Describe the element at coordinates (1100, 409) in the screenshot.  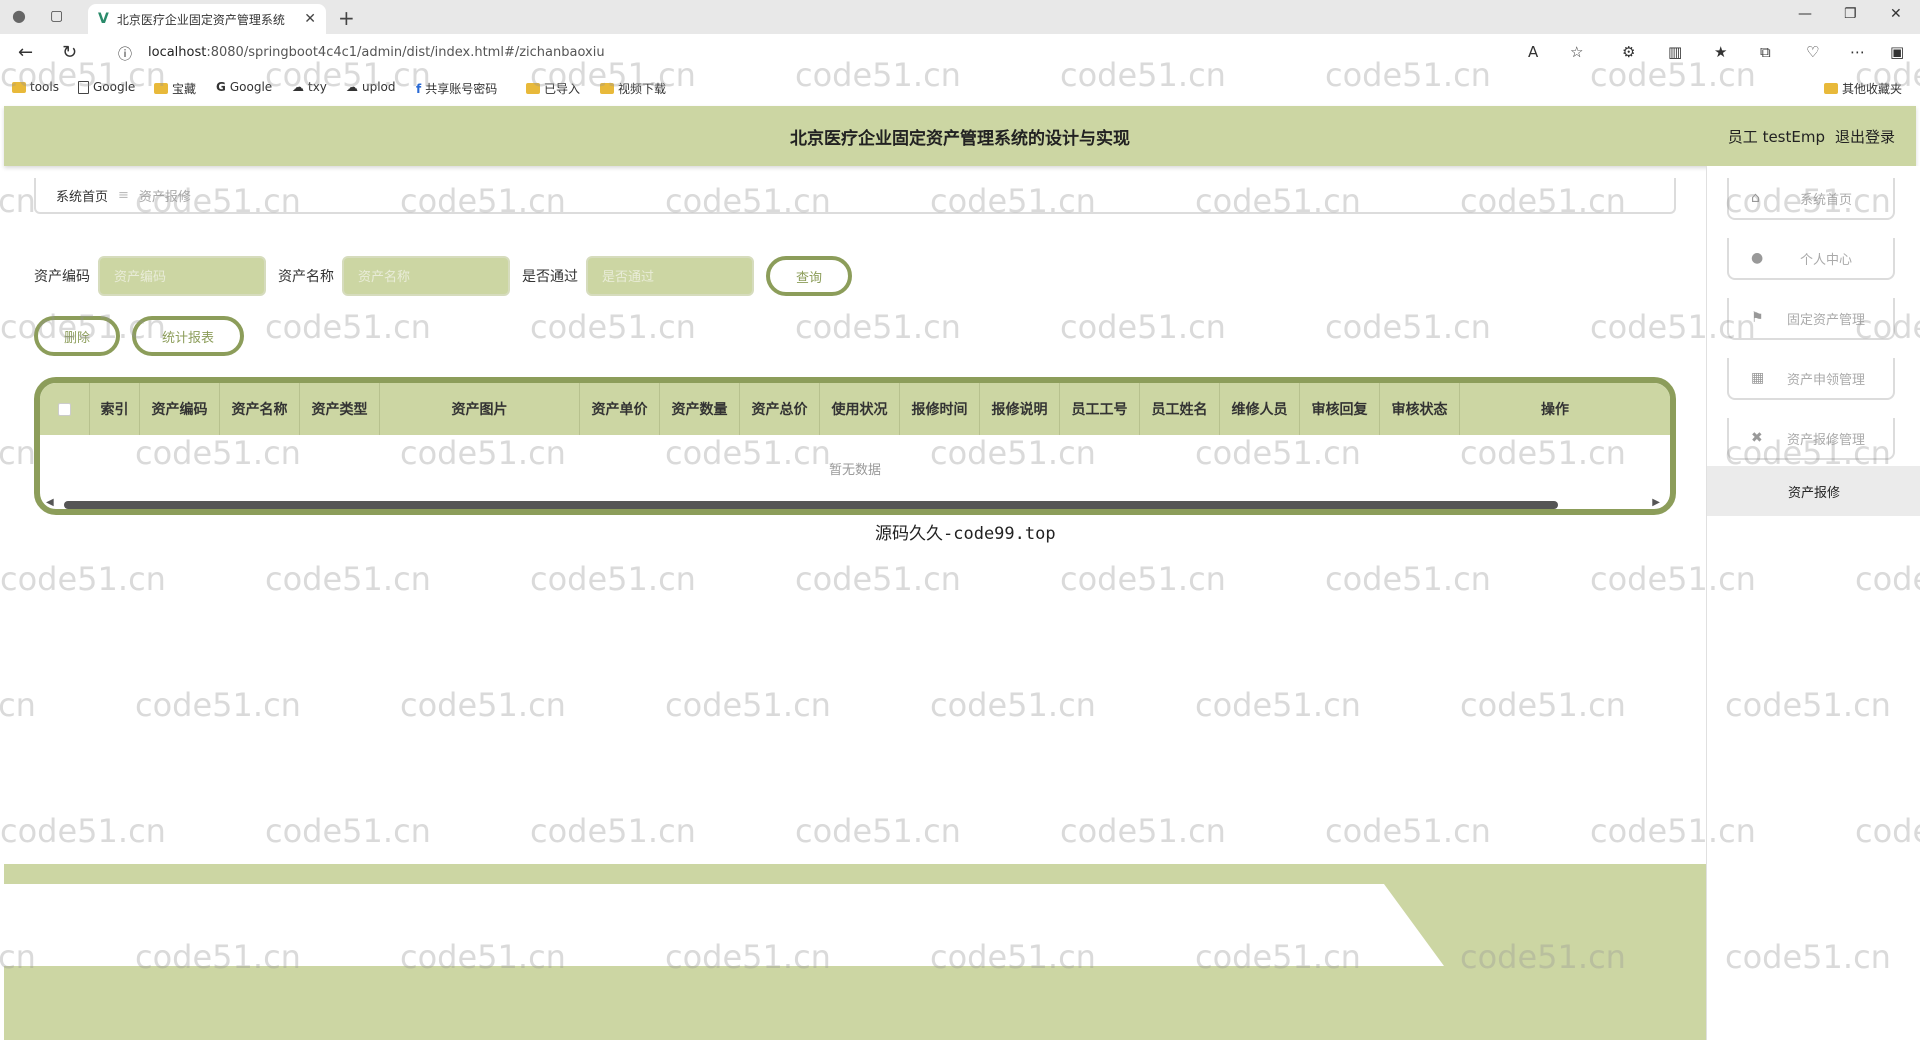
I see `col-header: 员工工号` at that location.